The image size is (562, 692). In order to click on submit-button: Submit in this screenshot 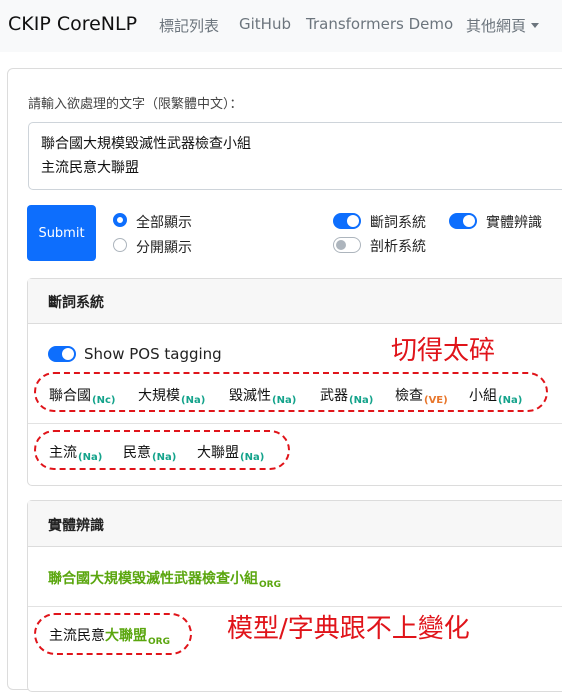, I will do `click(61, 233)`.